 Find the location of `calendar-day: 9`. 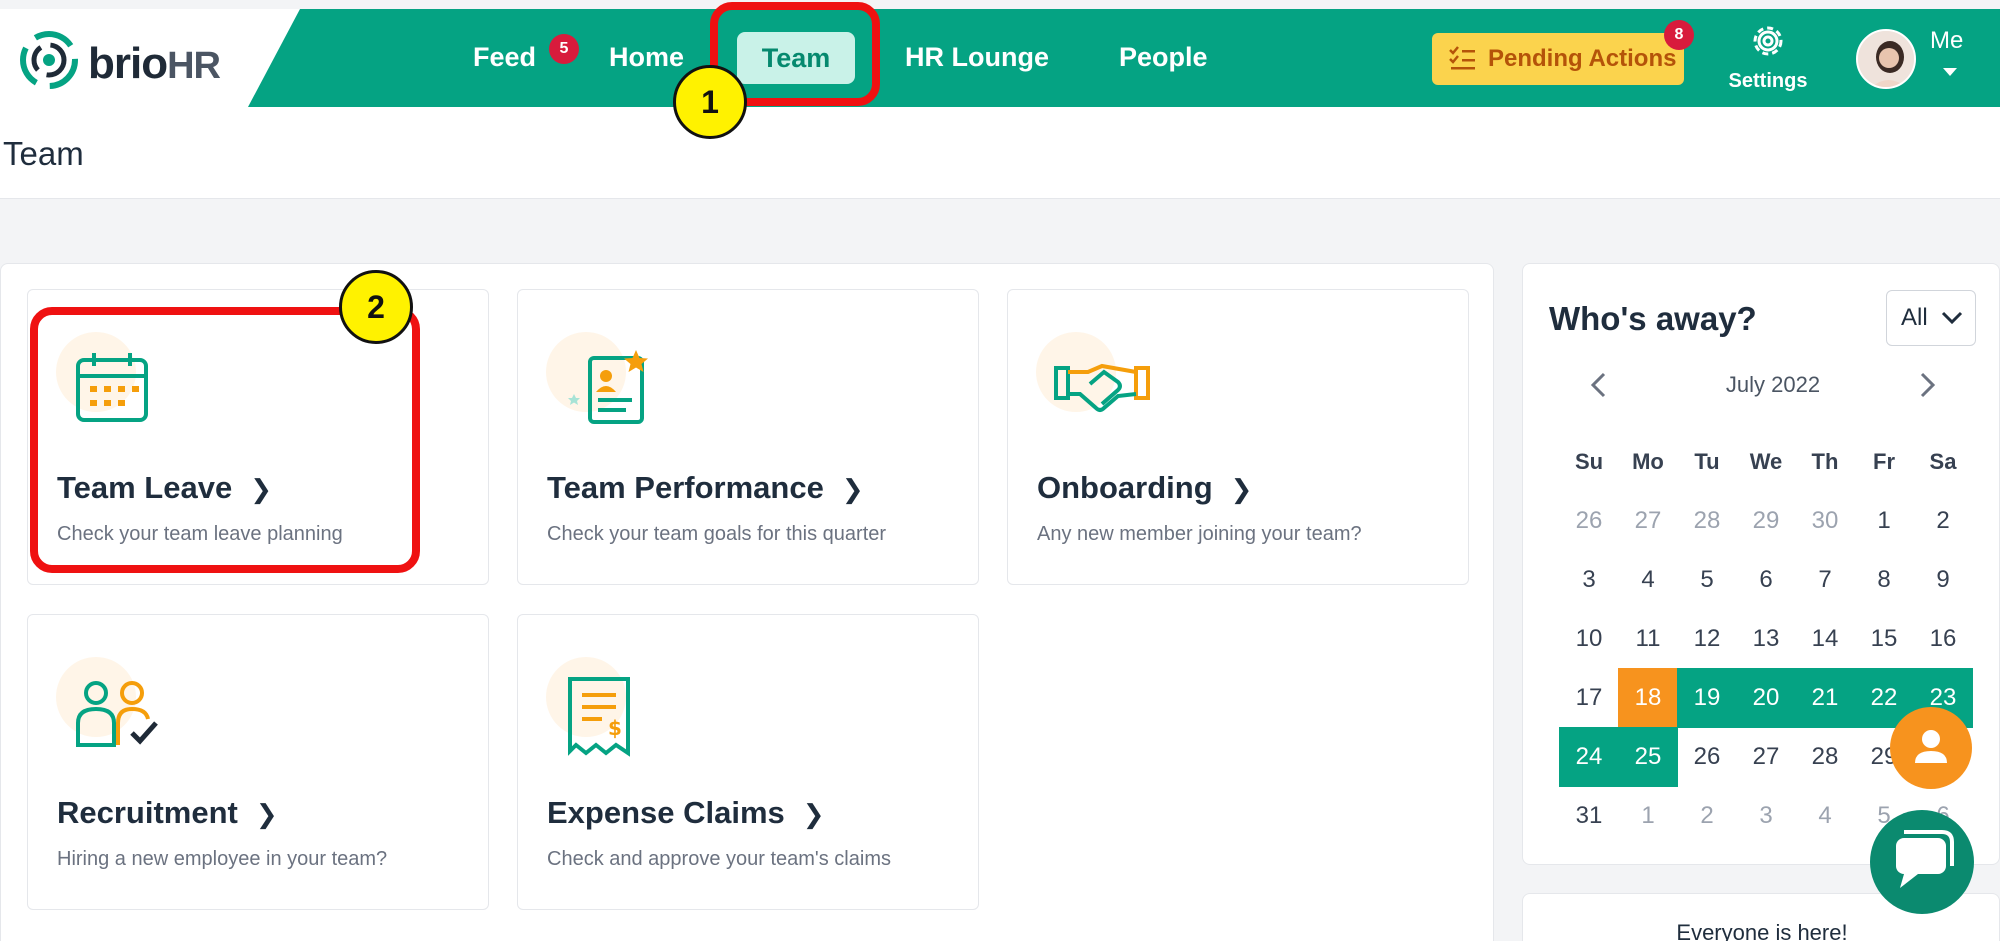

calendar-day: 9 is located at coordinates (1943, 580).